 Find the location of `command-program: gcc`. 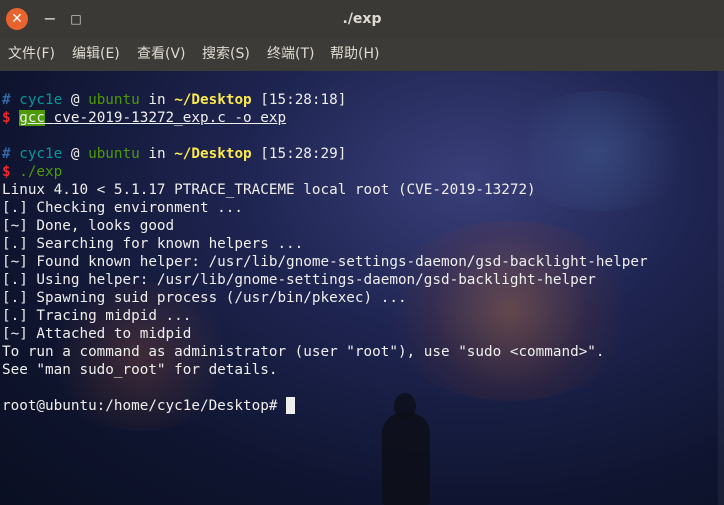

command-program: gcc is located at coordinates (32, 118).